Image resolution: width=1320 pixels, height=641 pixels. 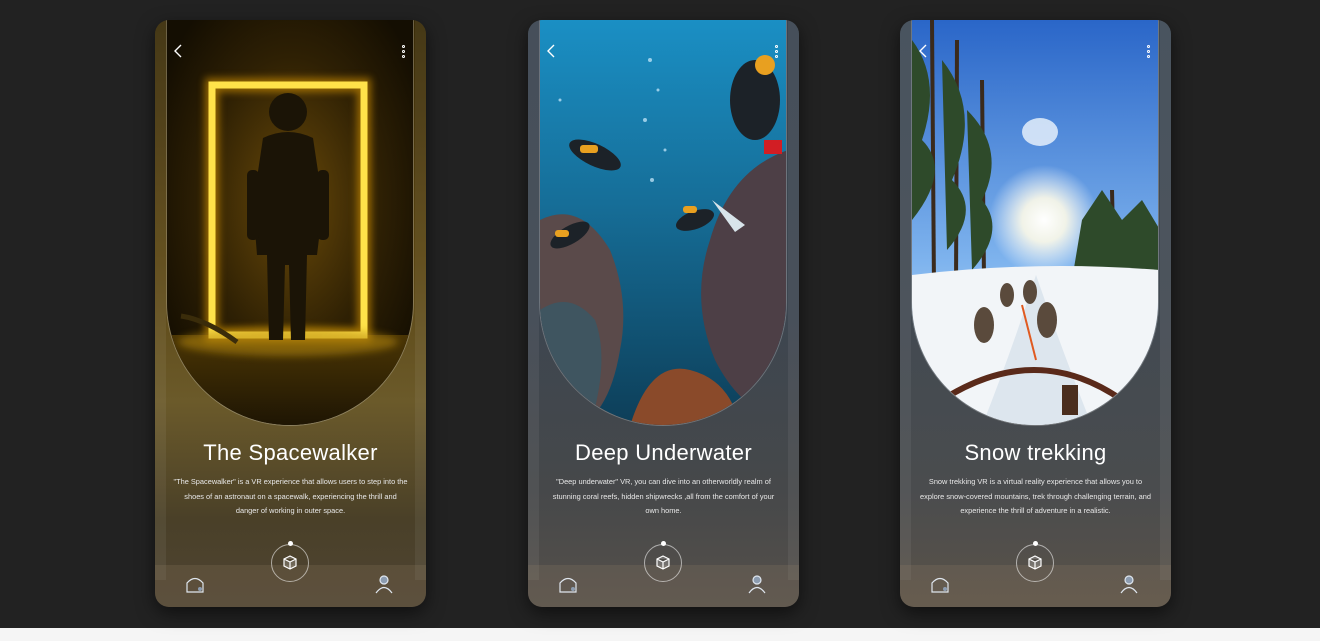 What do you see at coordinates (1035, 223) in the screenshot?
I see `hero-image-snow-trekking` at bounding box center [1035, 223].